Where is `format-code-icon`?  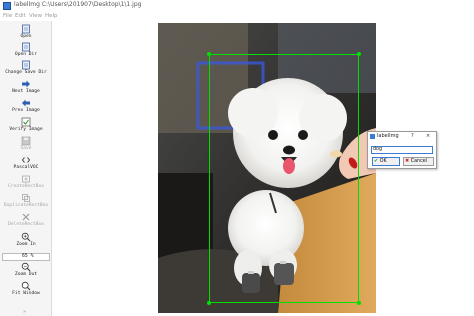
format-code-icon is located at coordinates (26, 160).